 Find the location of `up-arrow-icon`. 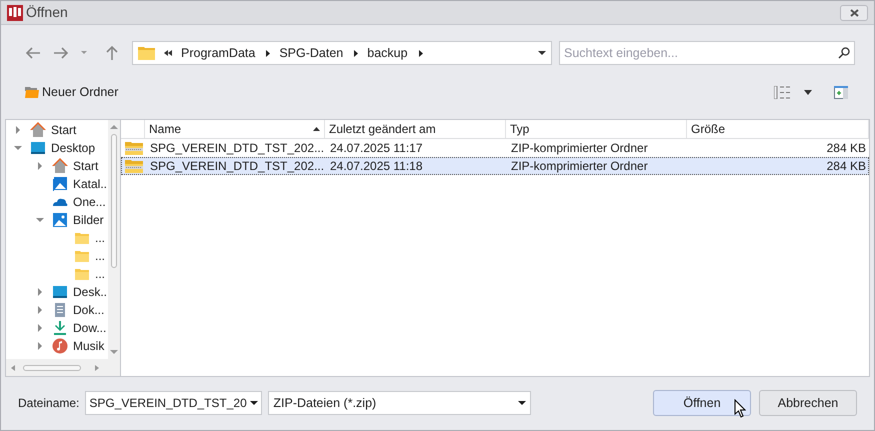

up-arrow-icon is located at coordinates (112, 53).